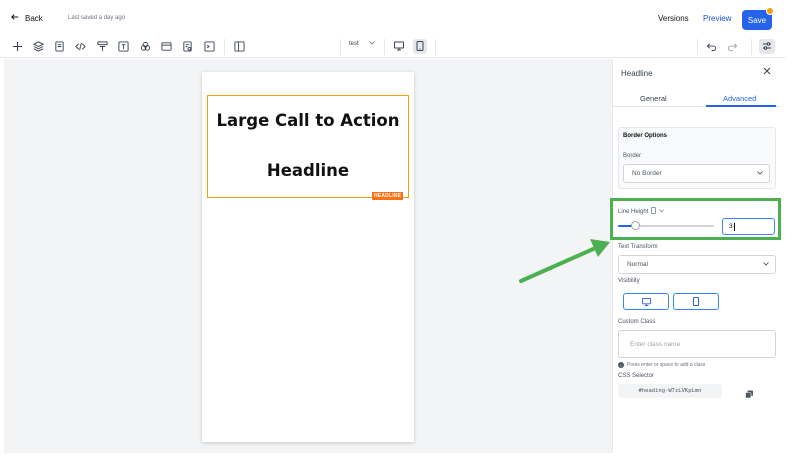 This screenshot has width=800, height=458. What do you see at coordinates (739, 98) in the screenshot?
I see `tab-advanced: Advanced` at bounding box center [739, 98].